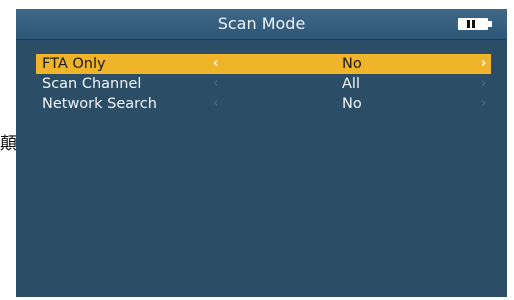 The height and width of the screenshot is (300, 514). I want to click on battery-tip, so click(490, 24).